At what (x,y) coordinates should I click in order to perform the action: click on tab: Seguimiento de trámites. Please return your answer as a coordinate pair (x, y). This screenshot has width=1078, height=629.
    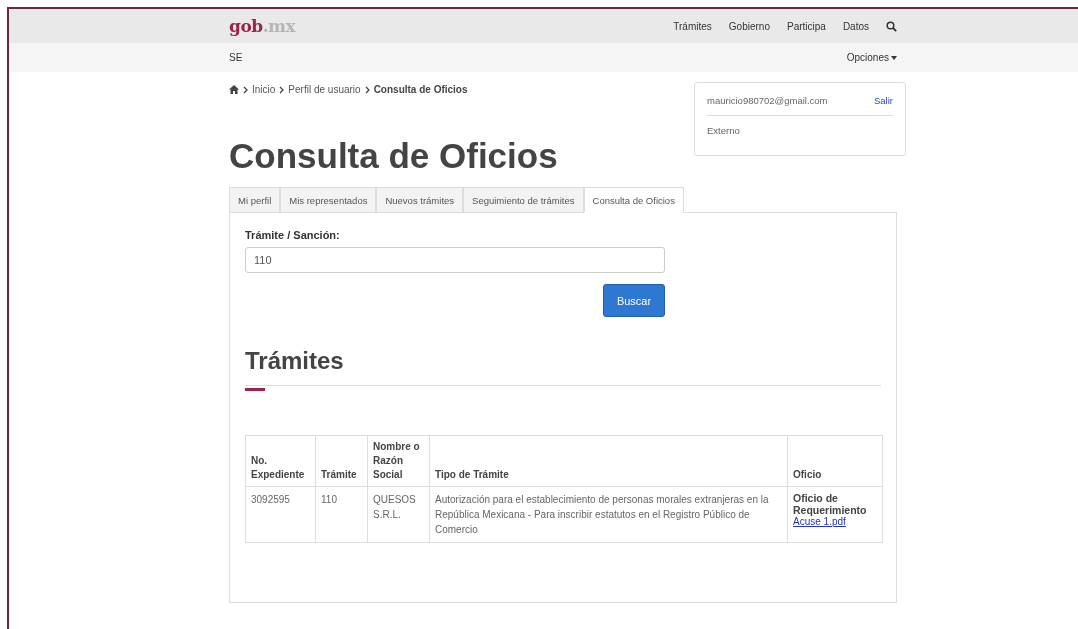
    Looking at the image, I should click on (523, 200).